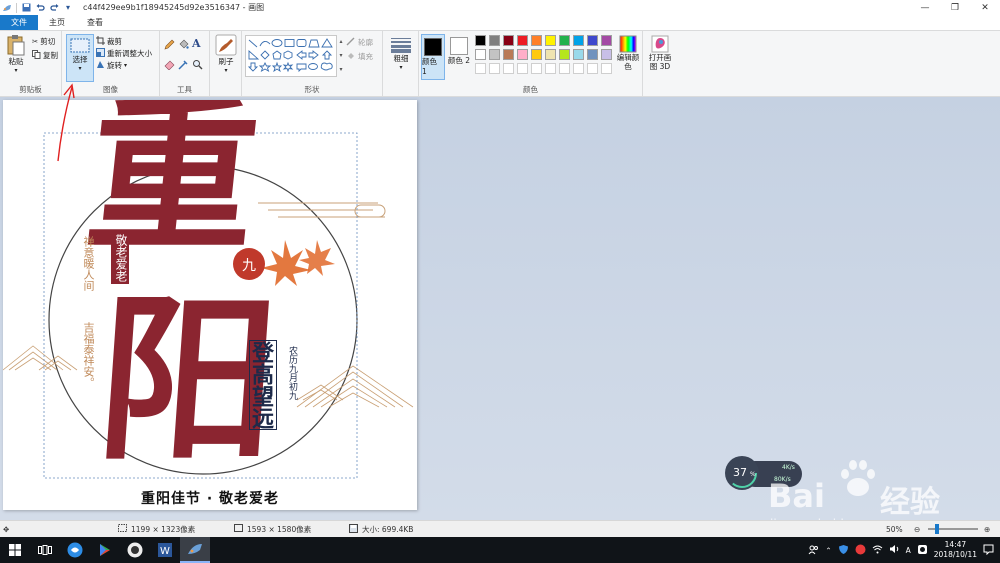 Image resolution: width=1000 pixels, height=563 pixels. I want to click on paste-dropdown-icon: ▾, so click(15, 70).